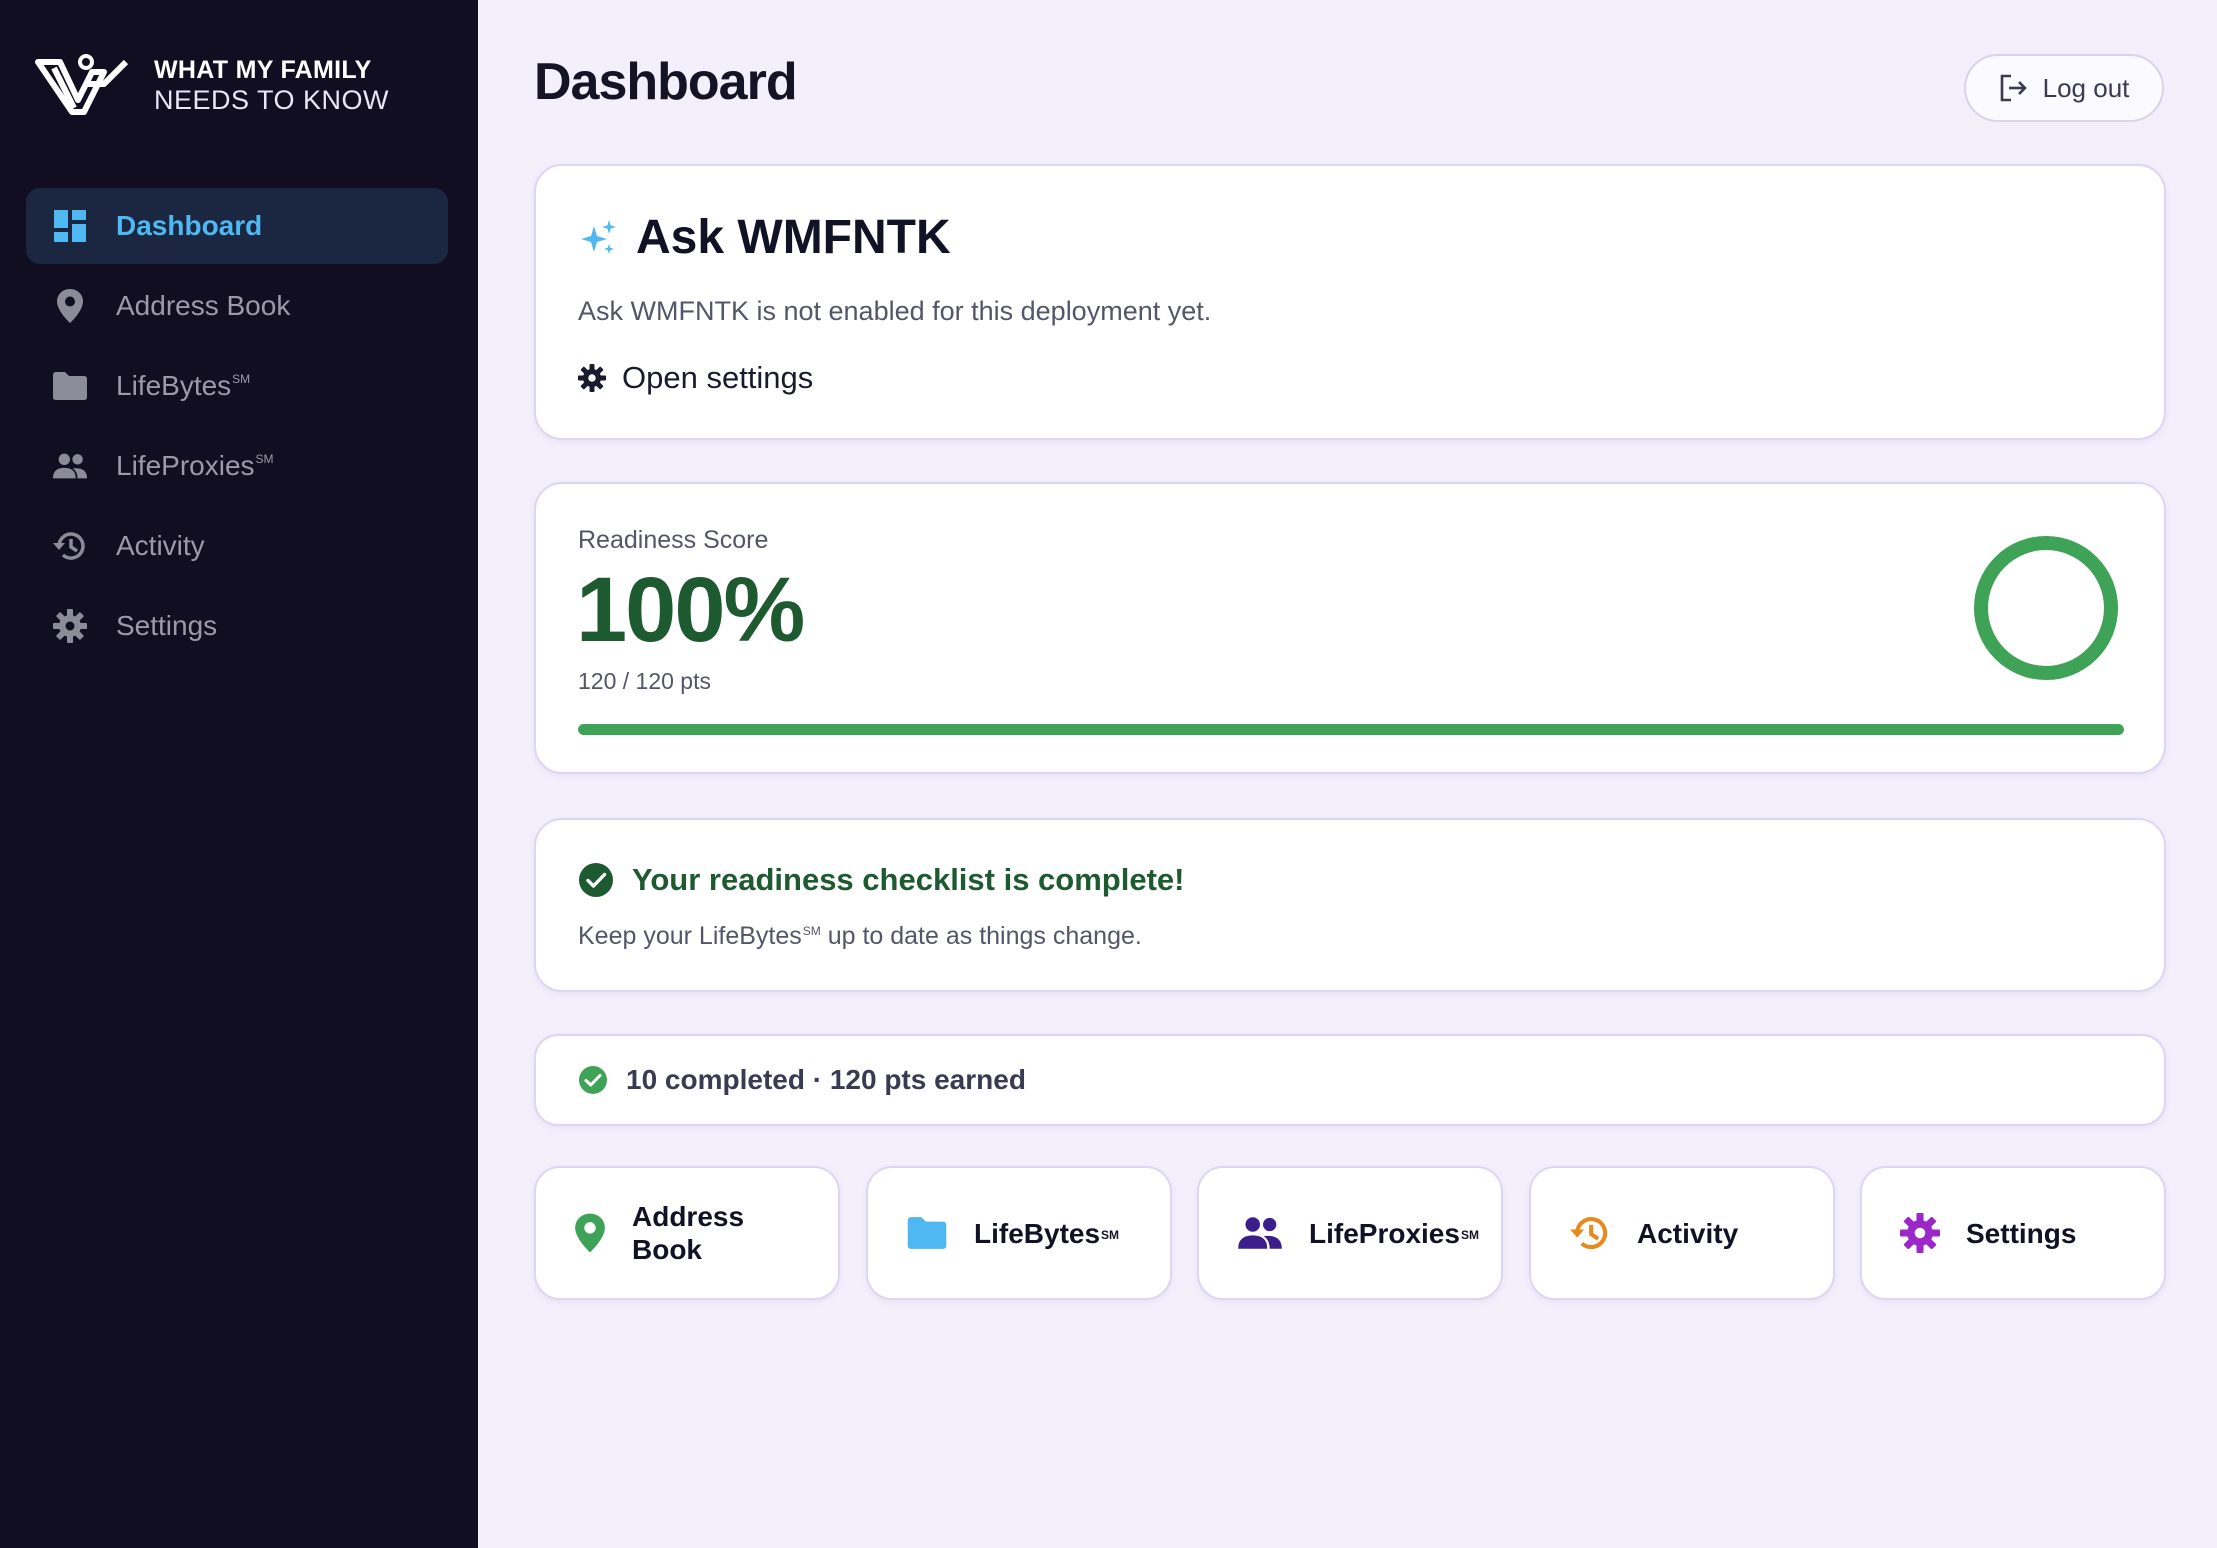 The image size is (2217, 1548). I want to click on brand: WHAT MY FAMILY NEEDS TO KNOW, so click(211, 85).